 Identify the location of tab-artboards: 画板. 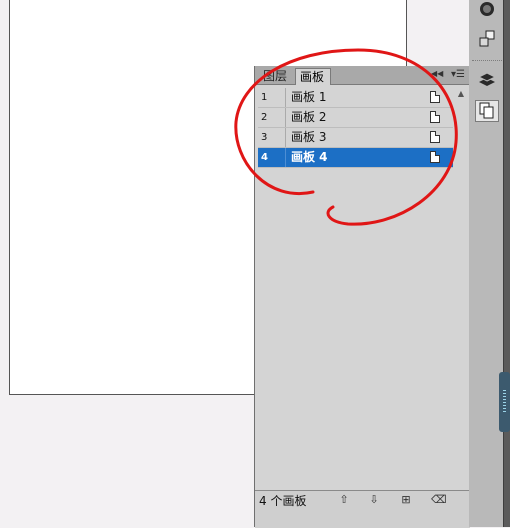
(313, 76).